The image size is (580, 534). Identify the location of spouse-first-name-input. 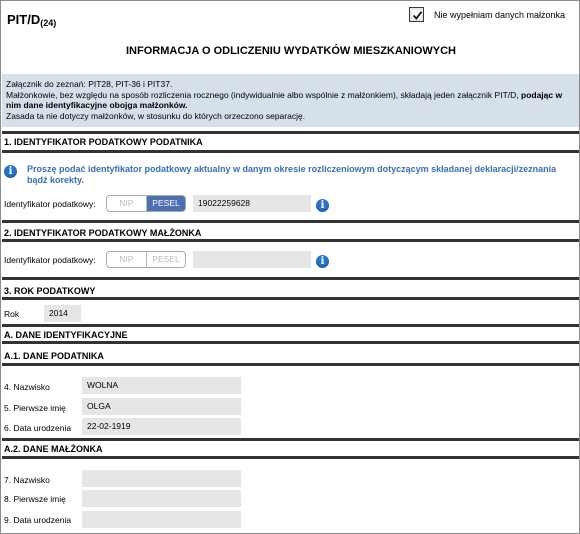
(161, 498).